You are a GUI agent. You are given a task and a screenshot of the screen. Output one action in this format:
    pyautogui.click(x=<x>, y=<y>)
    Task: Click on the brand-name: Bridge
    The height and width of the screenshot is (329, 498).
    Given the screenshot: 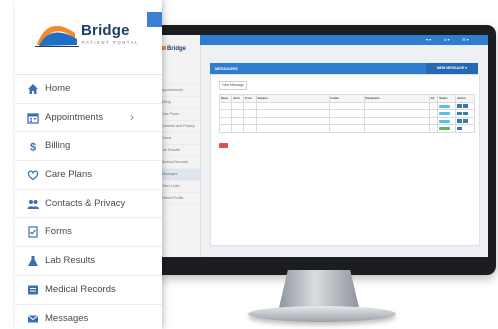 What is the action you would take?
    pyautogui.click(x=105, y=30)
    